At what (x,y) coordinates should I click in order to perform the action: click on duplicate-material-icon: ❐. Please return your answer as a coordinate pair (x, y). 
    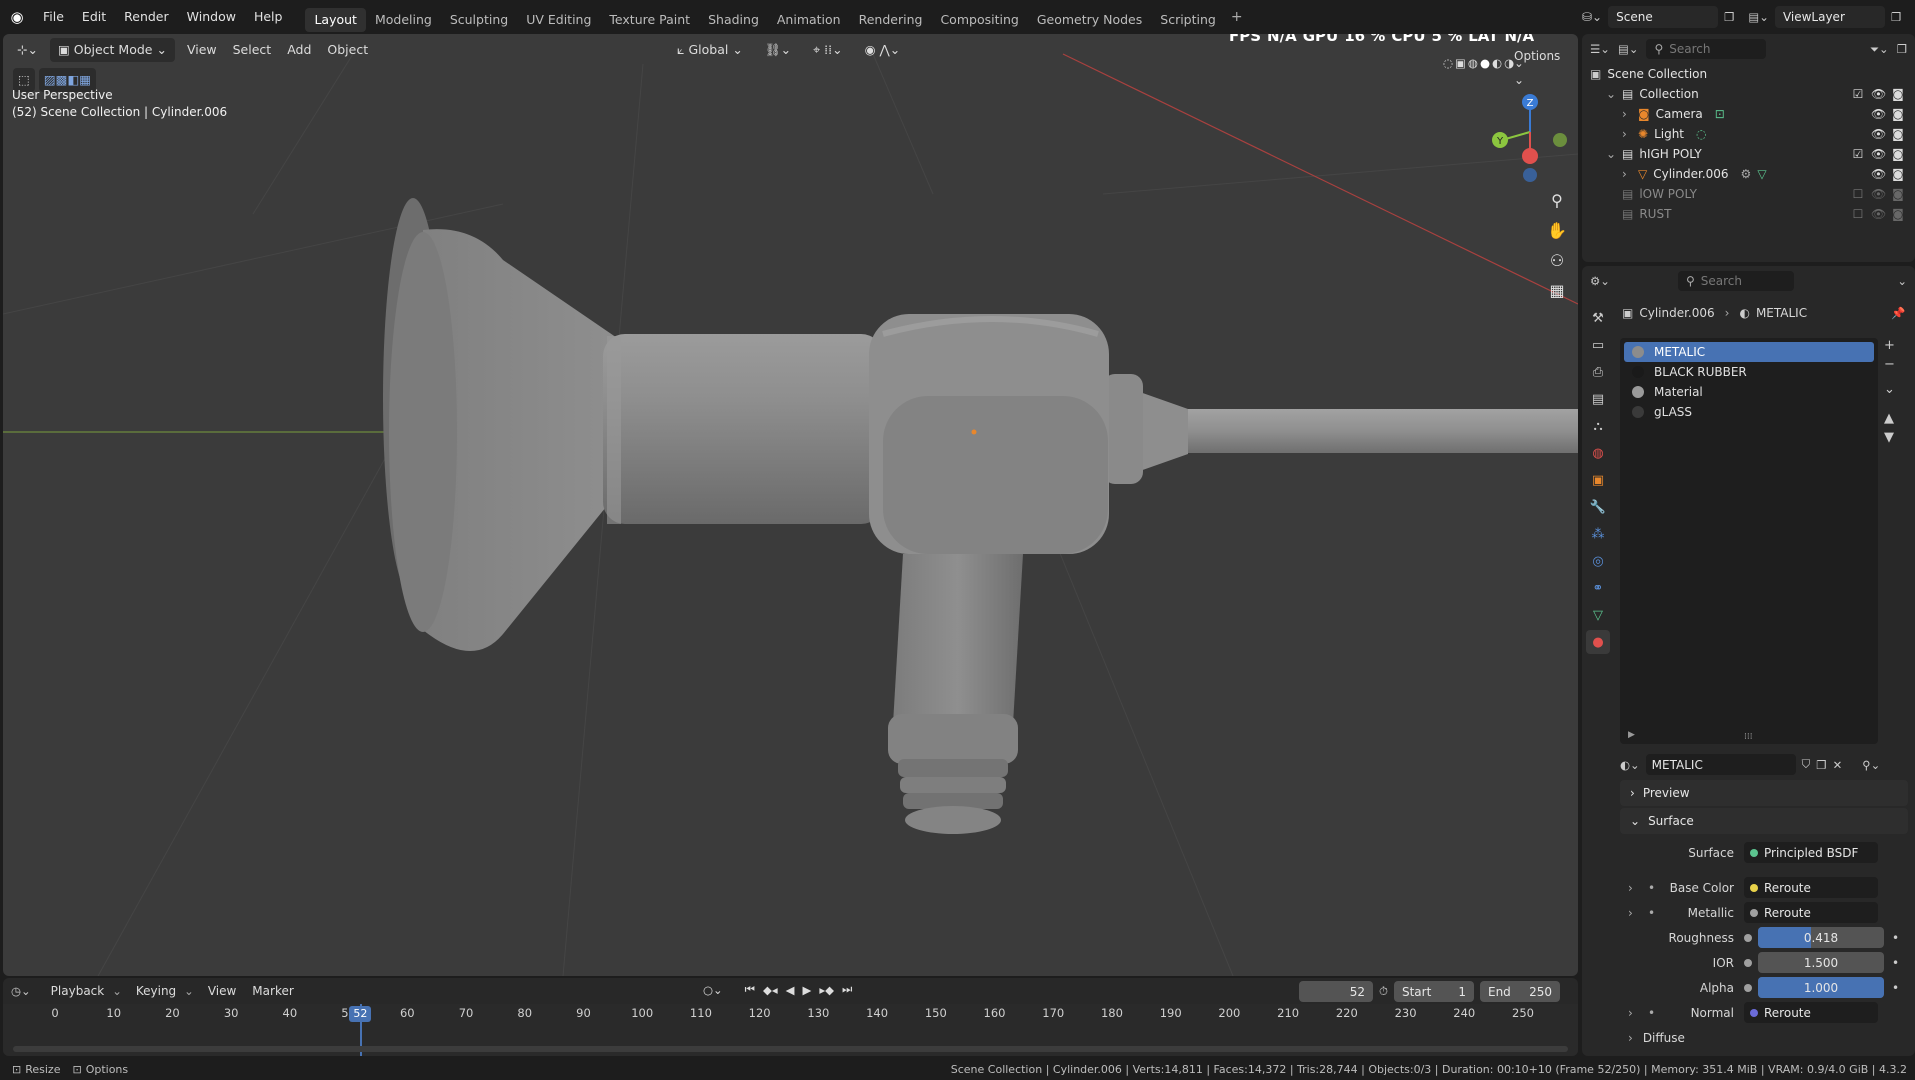
    Looking at the image, I should click on (1821, 765).